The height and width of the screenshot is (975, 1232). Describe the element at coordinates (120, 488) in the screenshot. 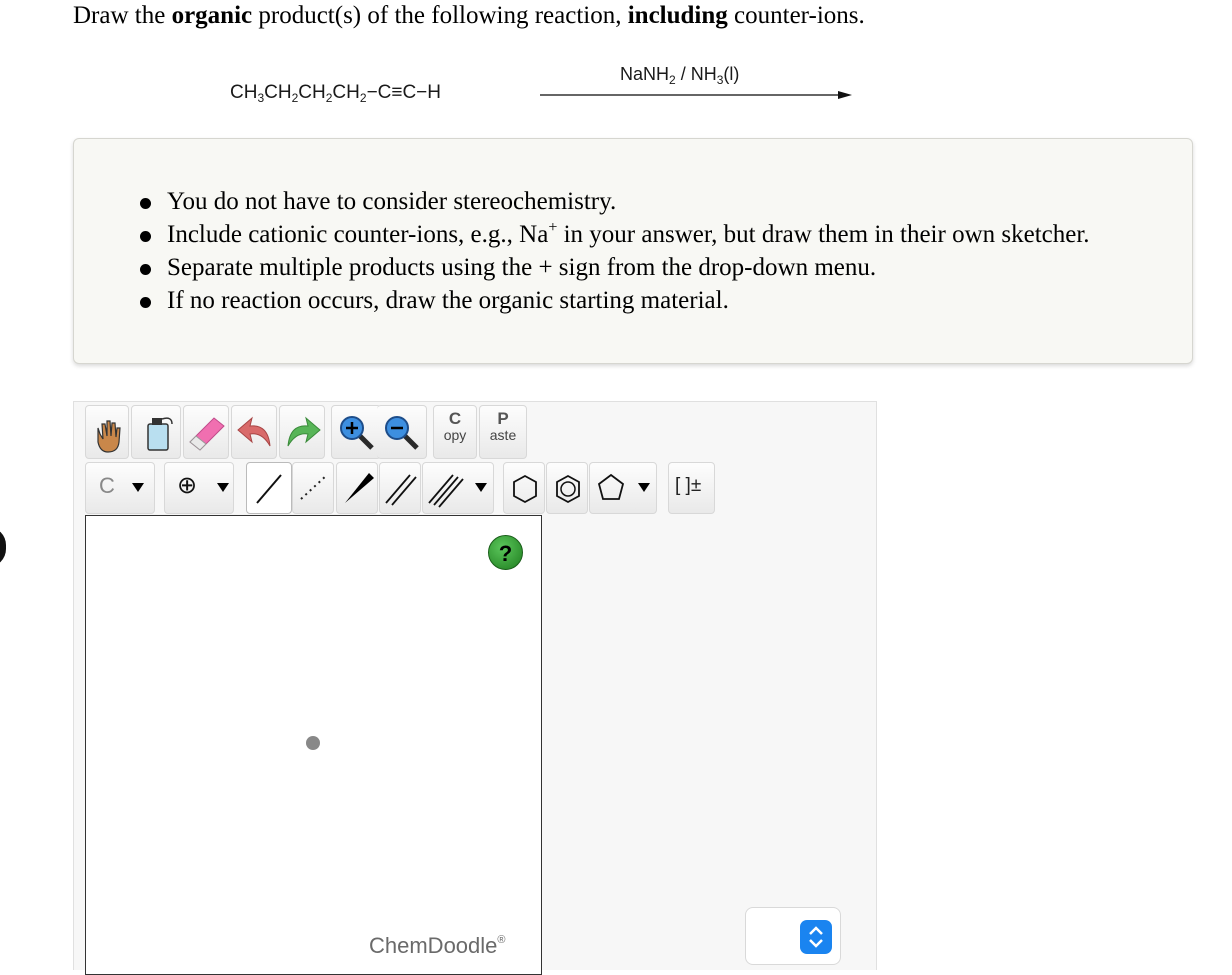

I see `atom-selector-button: C` at that location.